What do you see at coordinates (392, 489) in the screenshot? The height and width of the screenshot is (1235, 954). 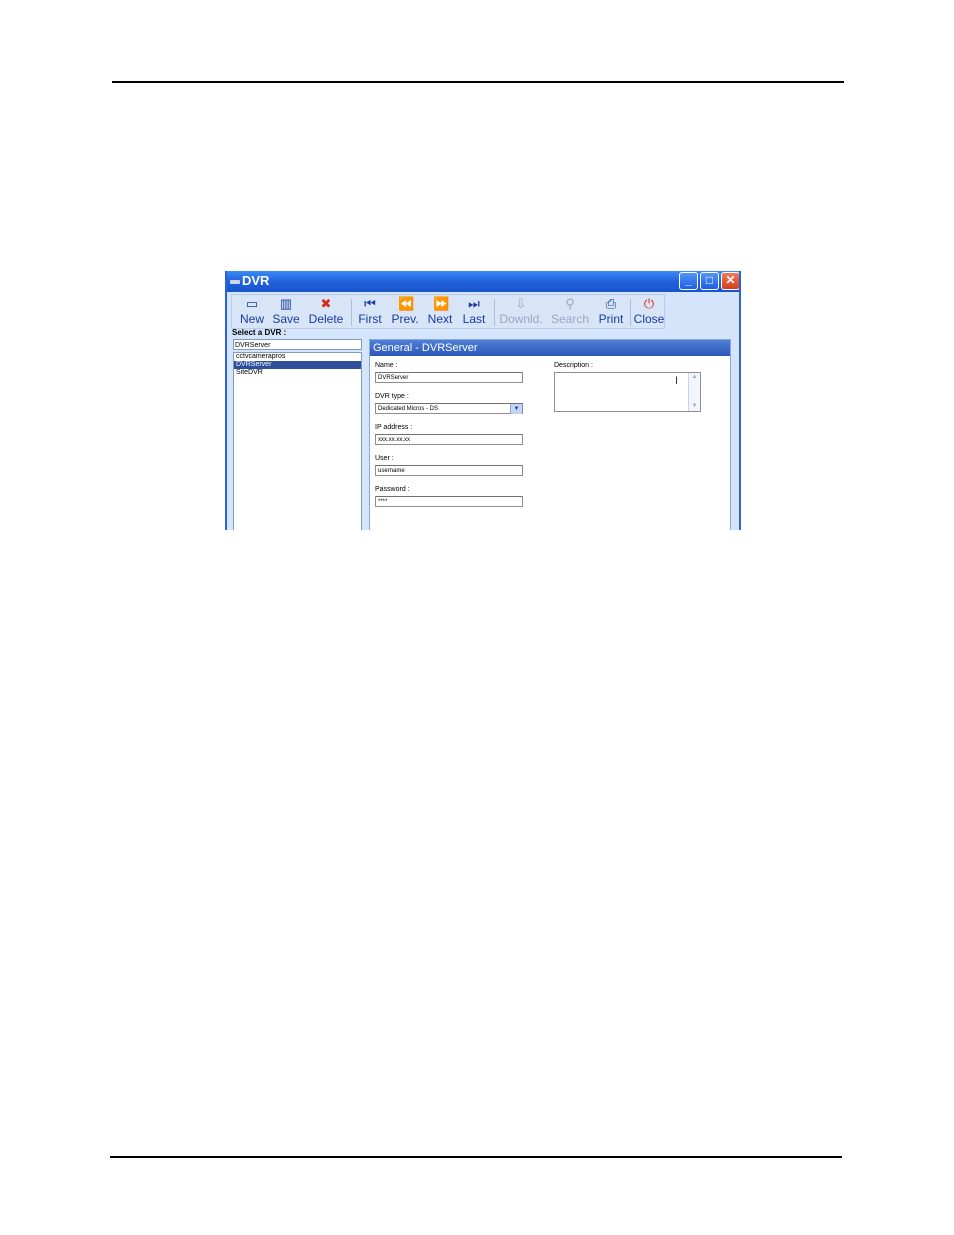 I see `password-label: Password :` at bounding box center [392, 489].